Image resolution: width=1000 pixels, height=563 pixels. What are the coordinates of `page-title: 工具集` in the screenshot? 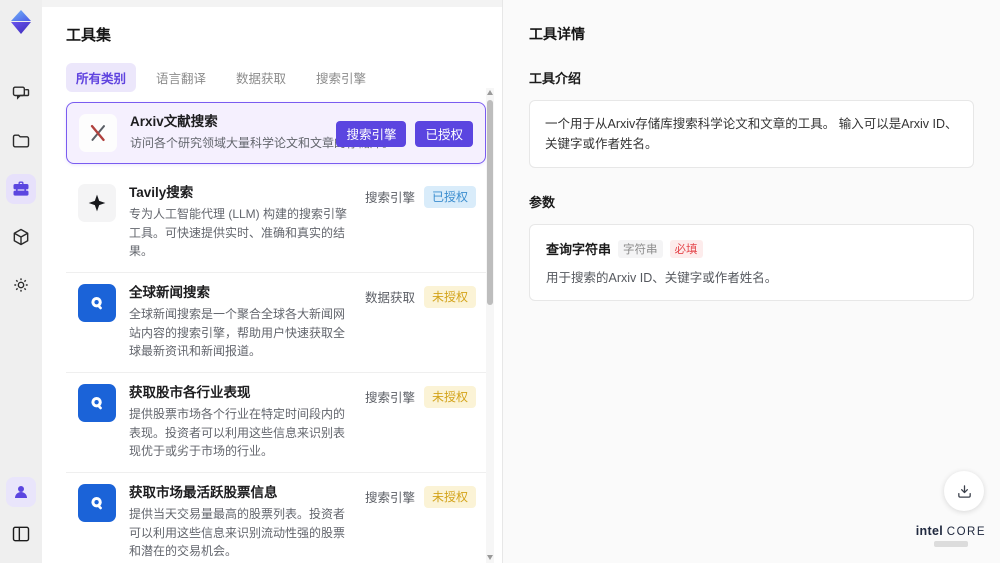 It's located at (89, 35).